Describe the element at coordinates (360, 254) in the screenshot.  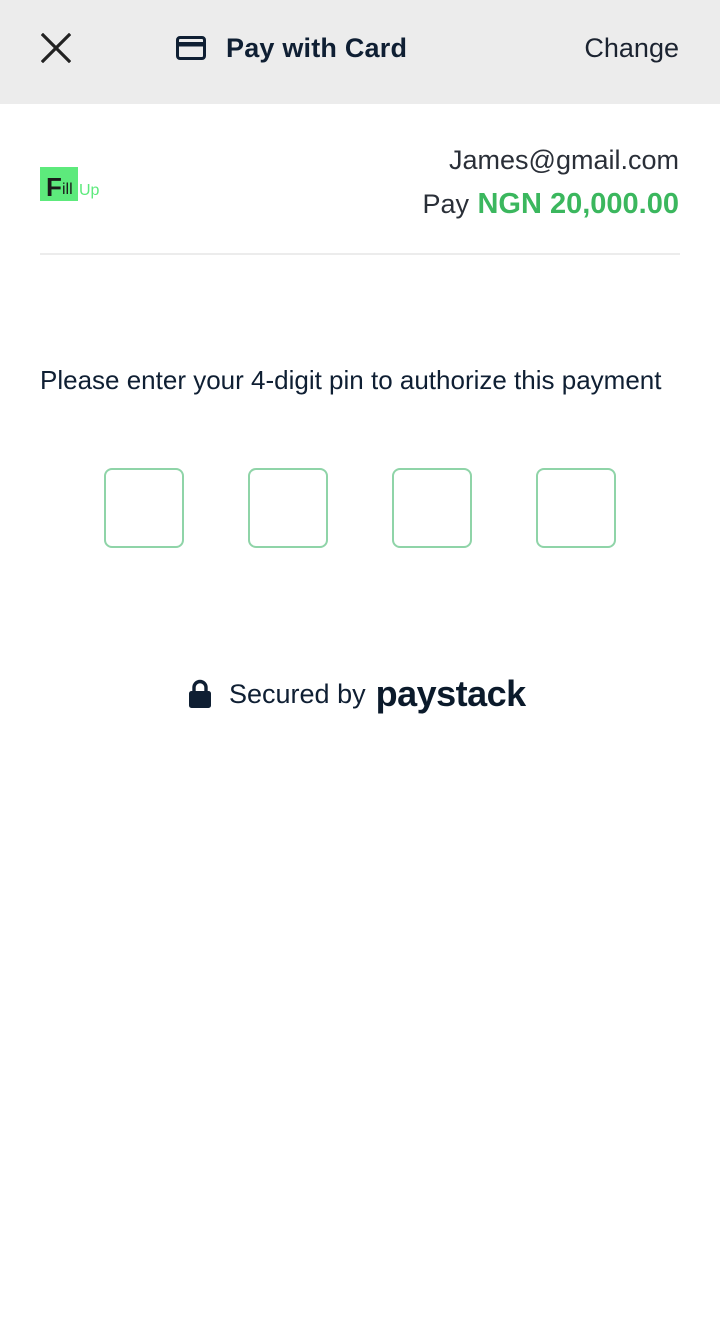
I see `divider` at that location.